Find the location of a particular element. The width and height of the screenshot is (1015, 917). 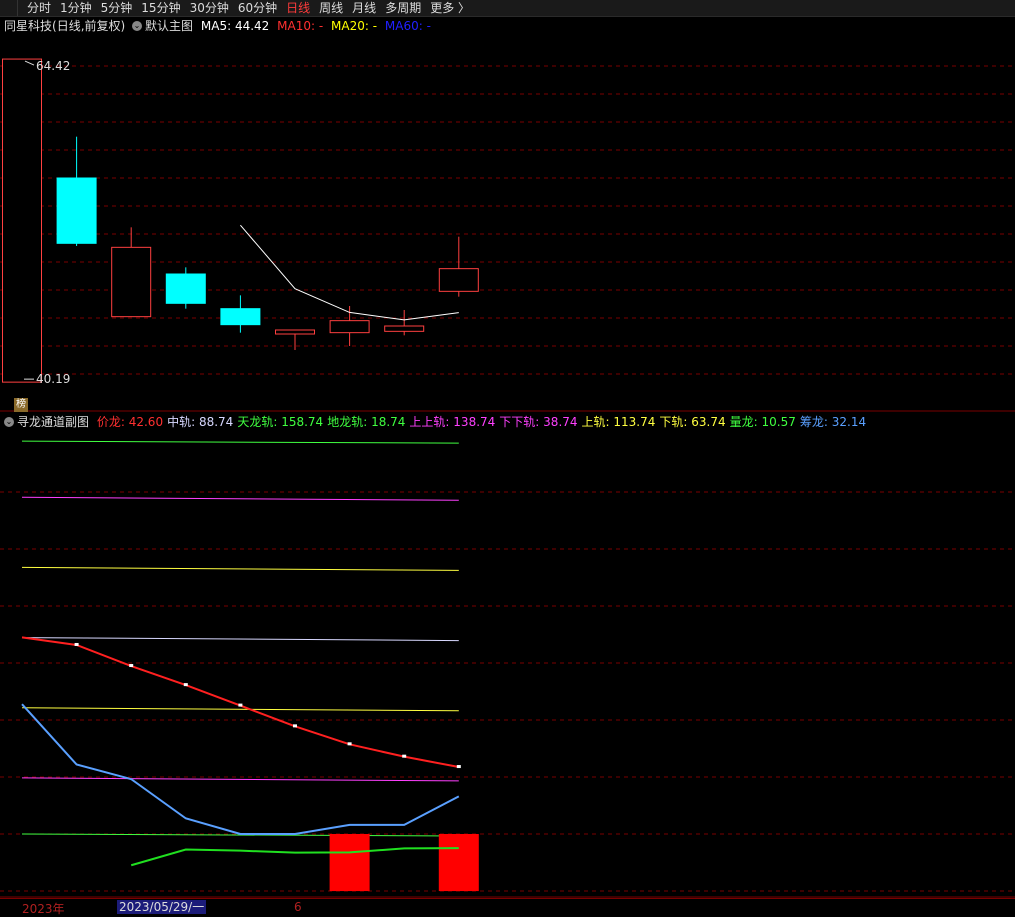

sub-legend-label-4: 上上轨: is located at coordinates (429, 422).